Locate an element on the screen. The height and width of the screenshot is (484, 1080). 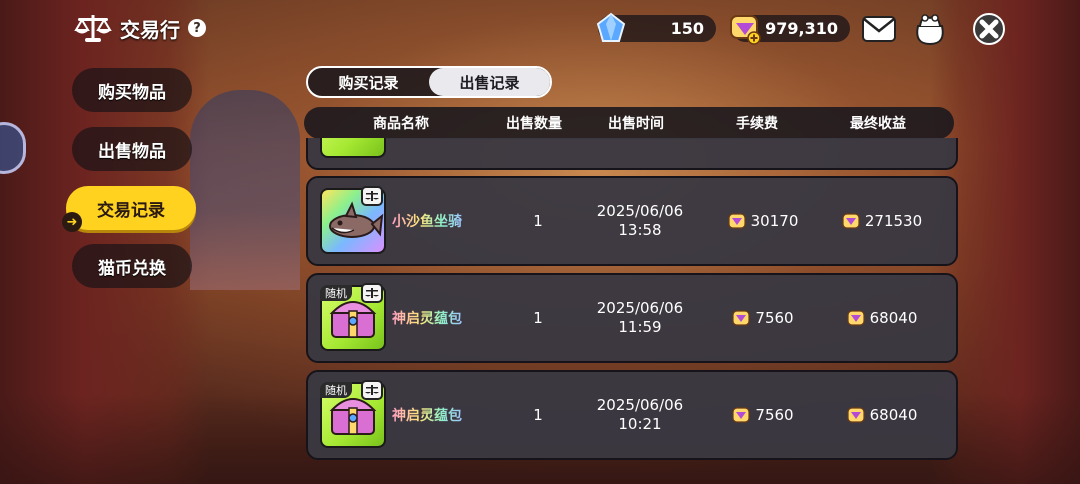
sidebar-item-label: 购买物品 is located at coordinates (132, 92).